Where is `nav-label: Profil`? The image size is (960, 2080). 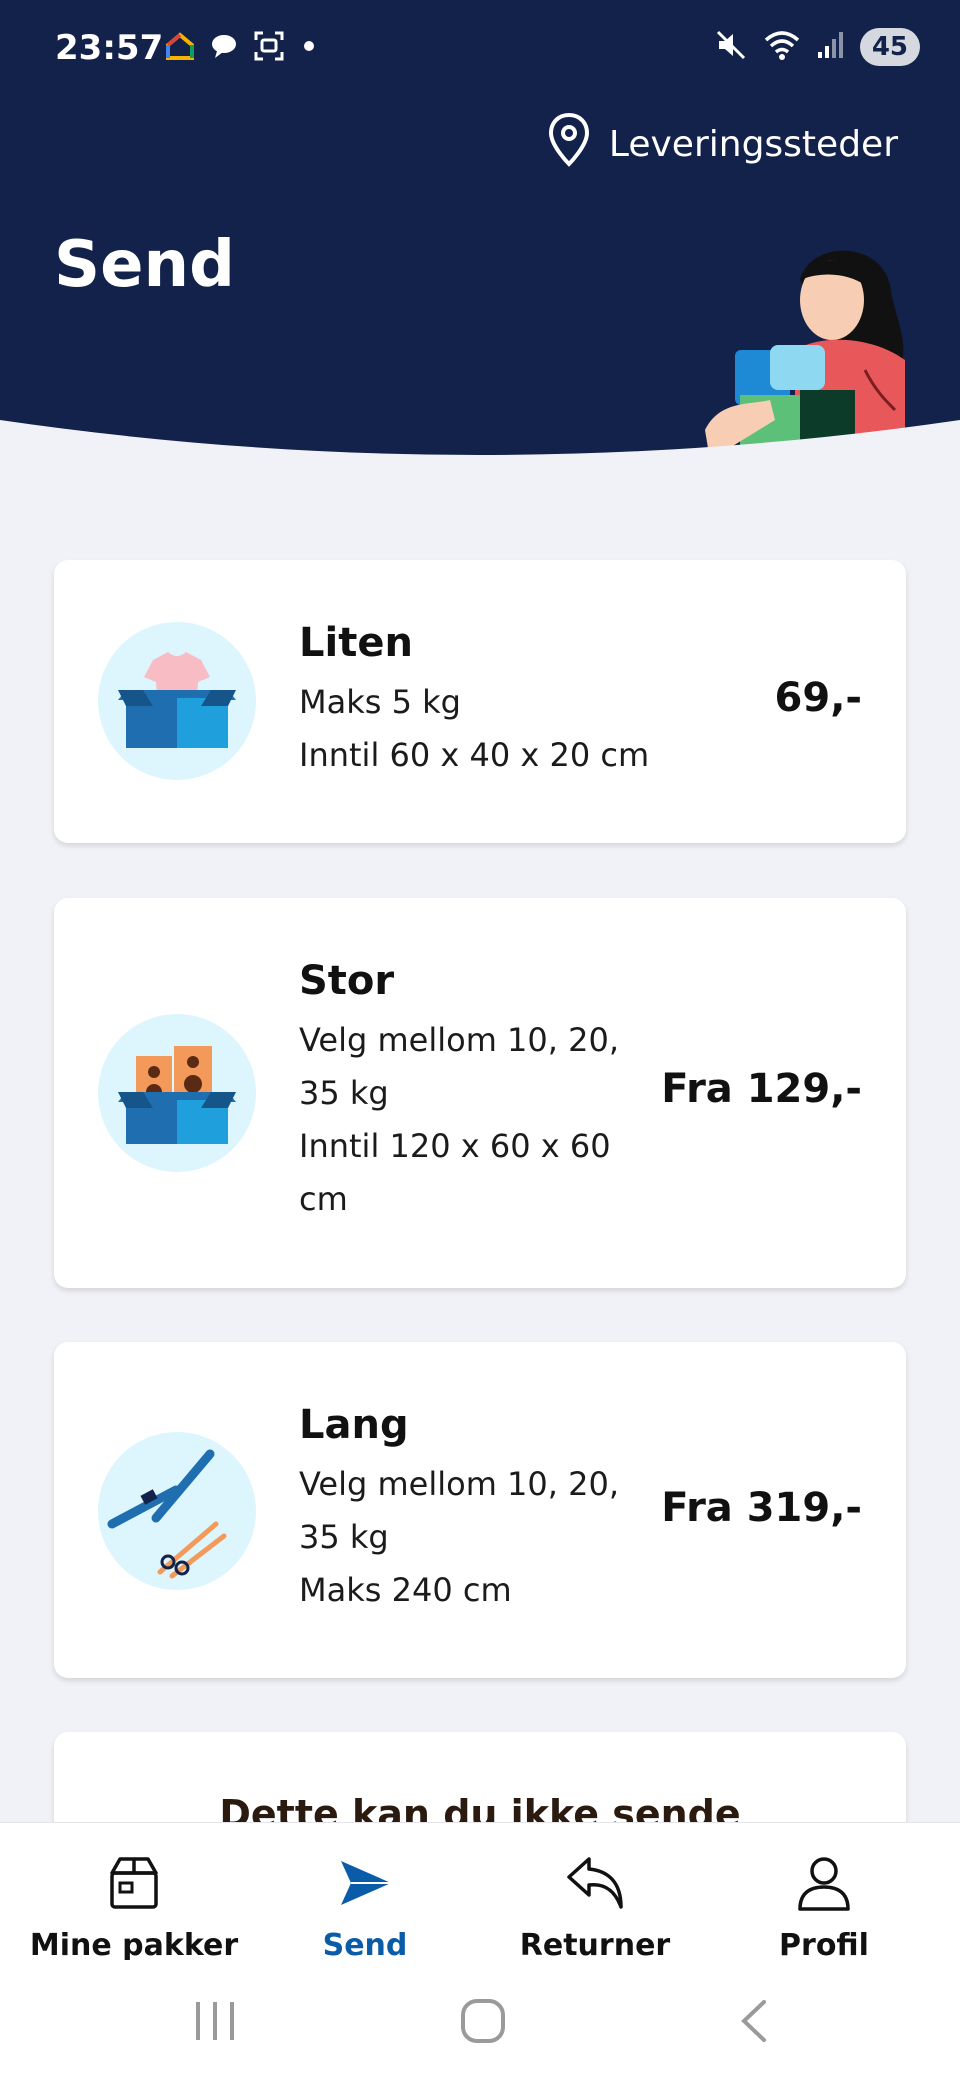 nav-label: Profil is located at coordinates (824, 1945).